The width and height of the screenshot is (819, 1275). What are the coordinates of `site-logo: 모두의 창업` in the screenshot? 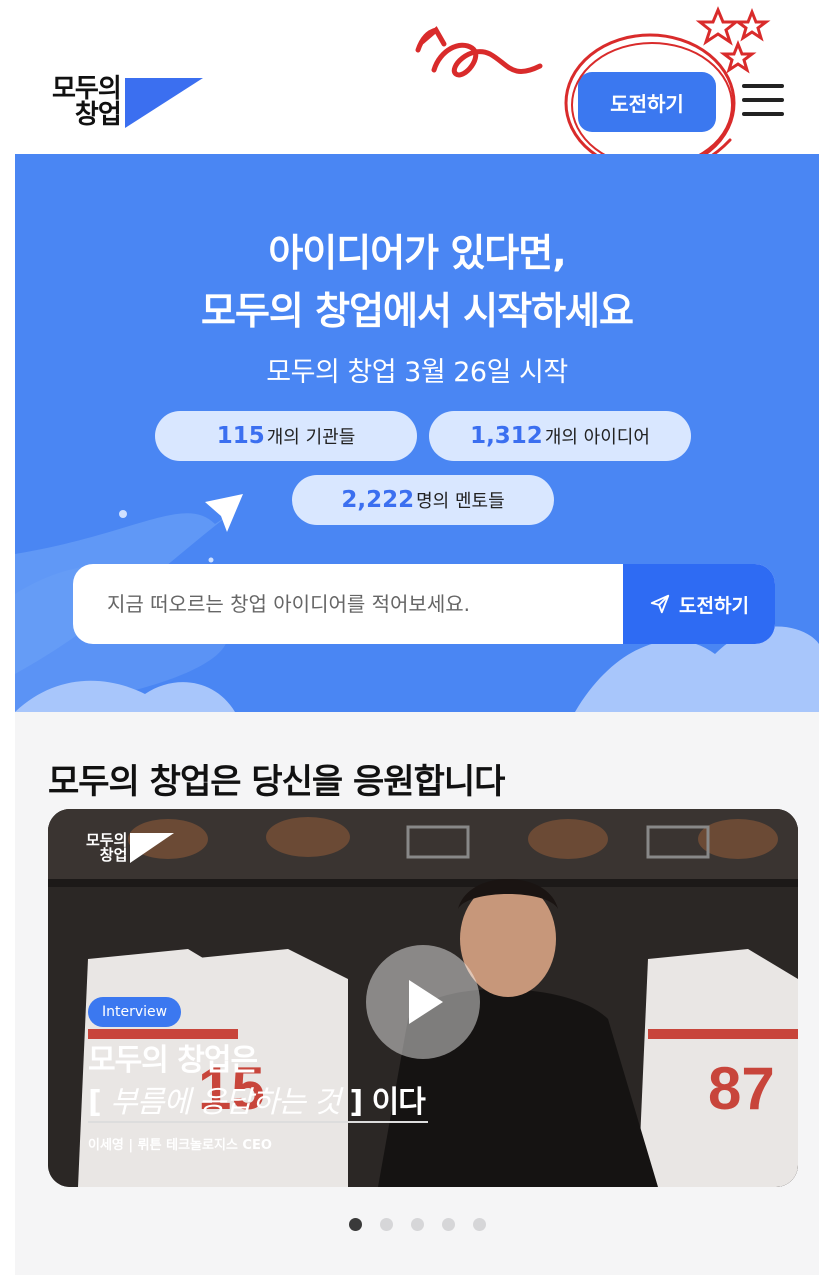 It's located at (127, 102).